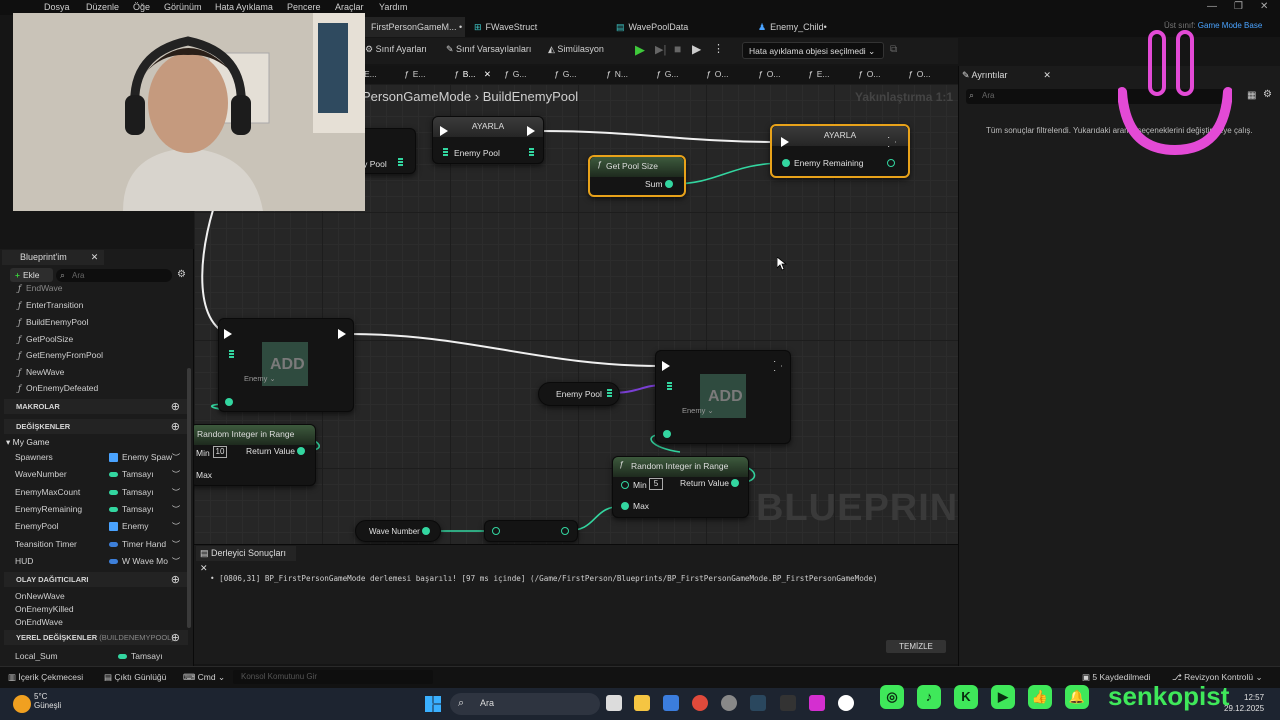 The height and width of the screenshot is (720, 1280). I want to click on section-macros: MAKROLAR ⊕, so click(96, 406).